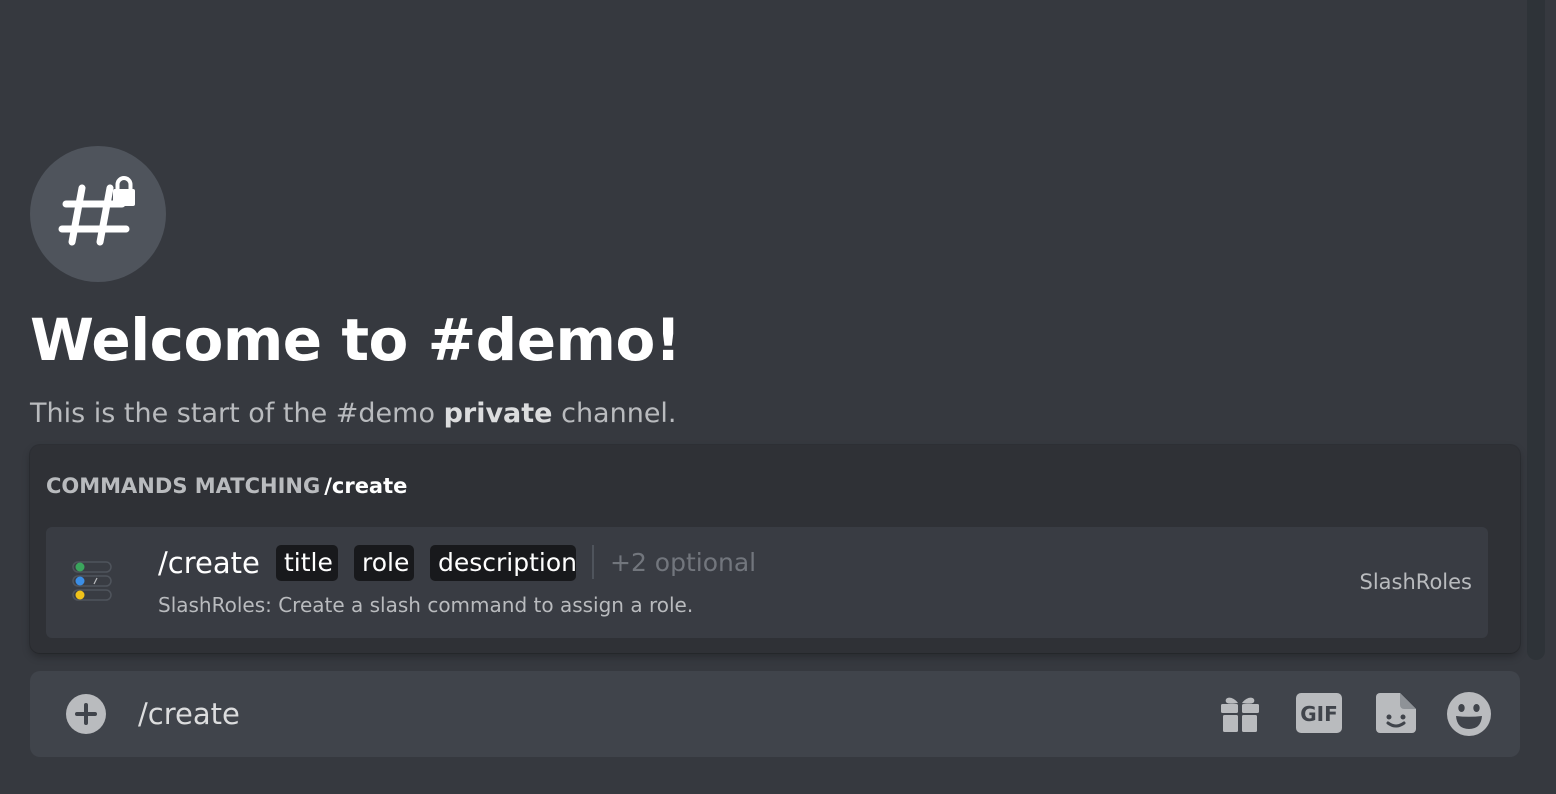 The width and height of the screenshot is (1556, 794). I want to click on scrollbar, so click(1536, 330).